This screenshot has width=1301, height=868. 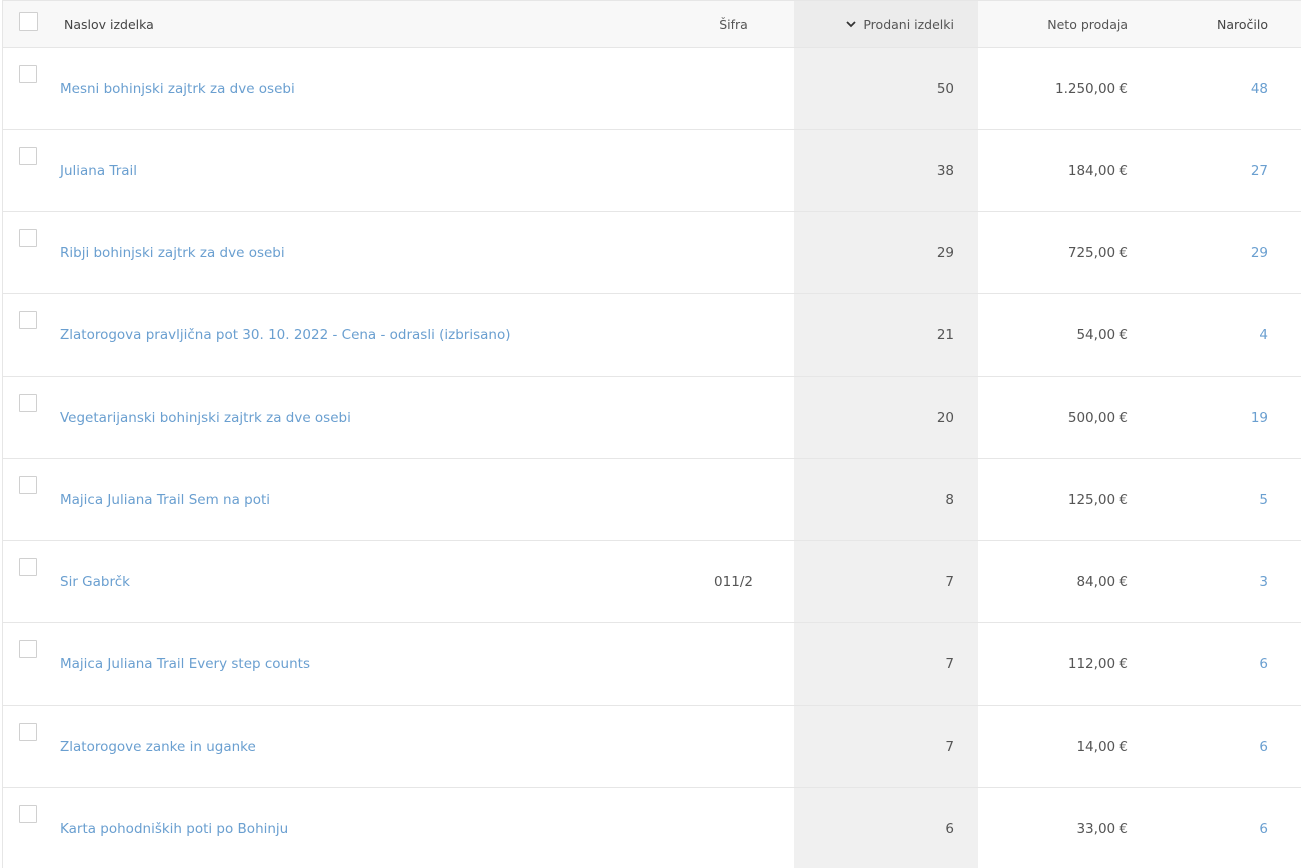 I want to click on items-sold-cell: 50, so click(x=945, y=88).